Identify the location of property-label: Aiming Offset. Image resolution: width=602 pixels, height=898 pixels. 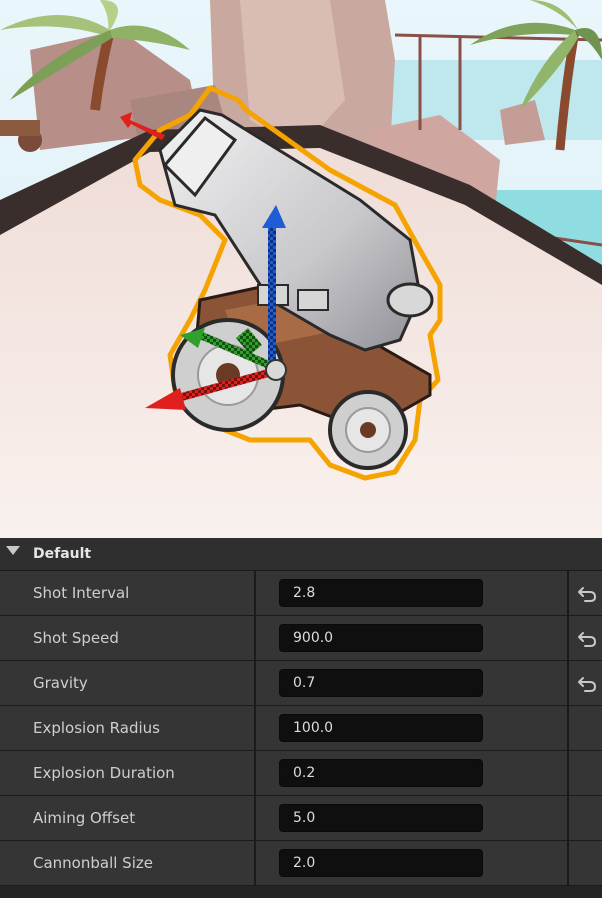
(84, 818).